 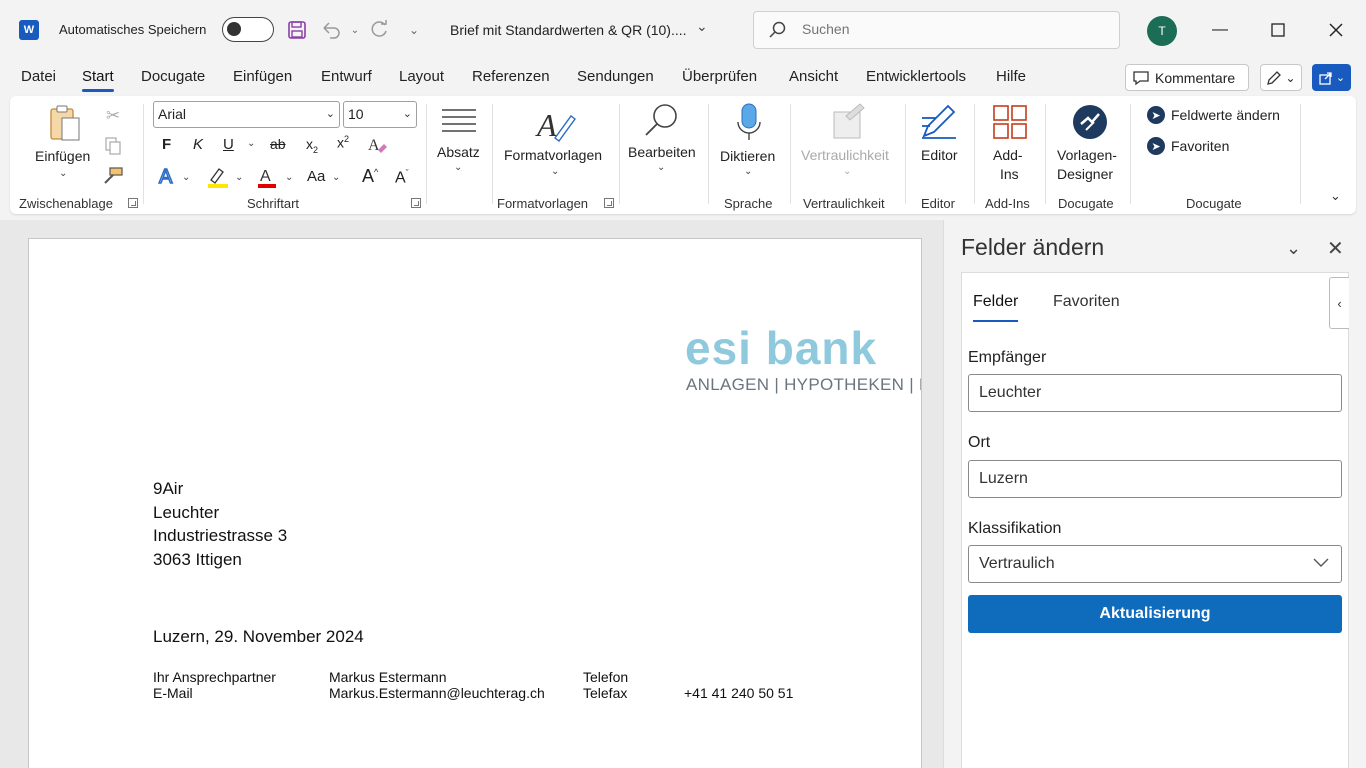 I want to click on font-name-select: Arial ⌄, so click(x=246, y=114).